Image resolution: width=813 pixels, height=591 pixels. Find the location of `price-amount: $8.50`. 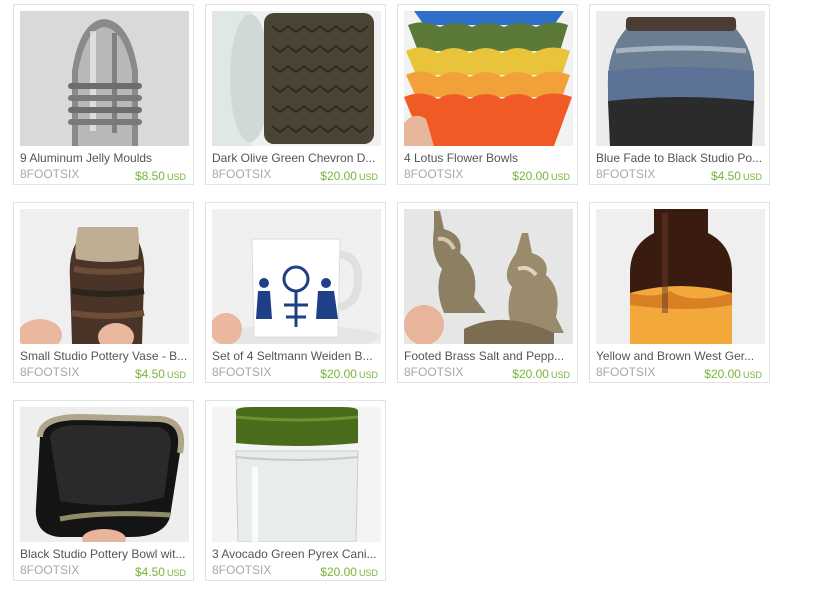

price-amount: $8.50 is located at coordinates (149, 176).